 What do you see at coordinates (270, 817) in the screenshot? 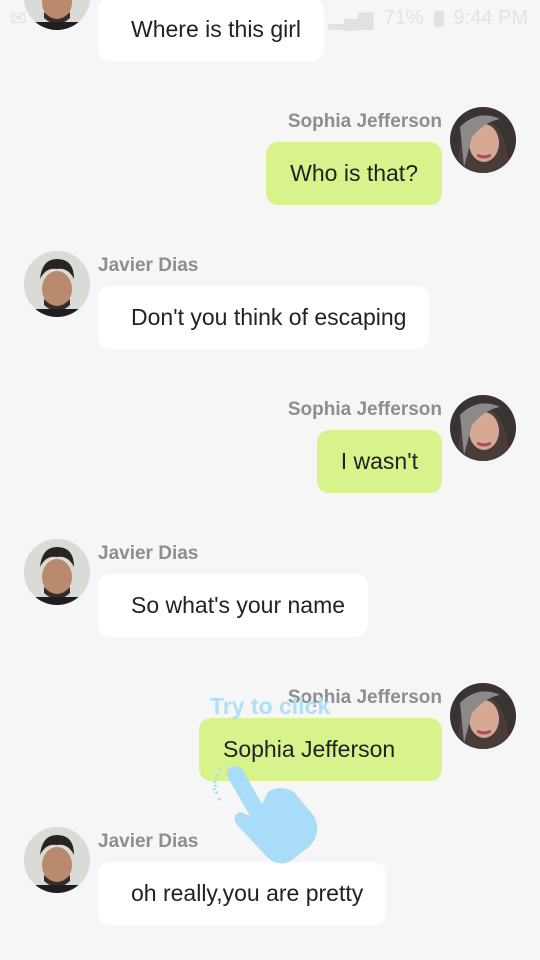
I see `pointing-hand-icon` at bounding box center [270, 817].